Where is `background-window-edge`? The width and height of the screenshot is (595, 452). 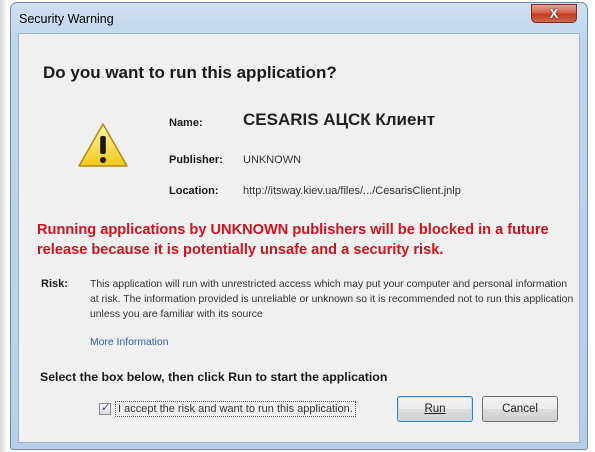
background-window-edge is located at coordinates (3, 226).